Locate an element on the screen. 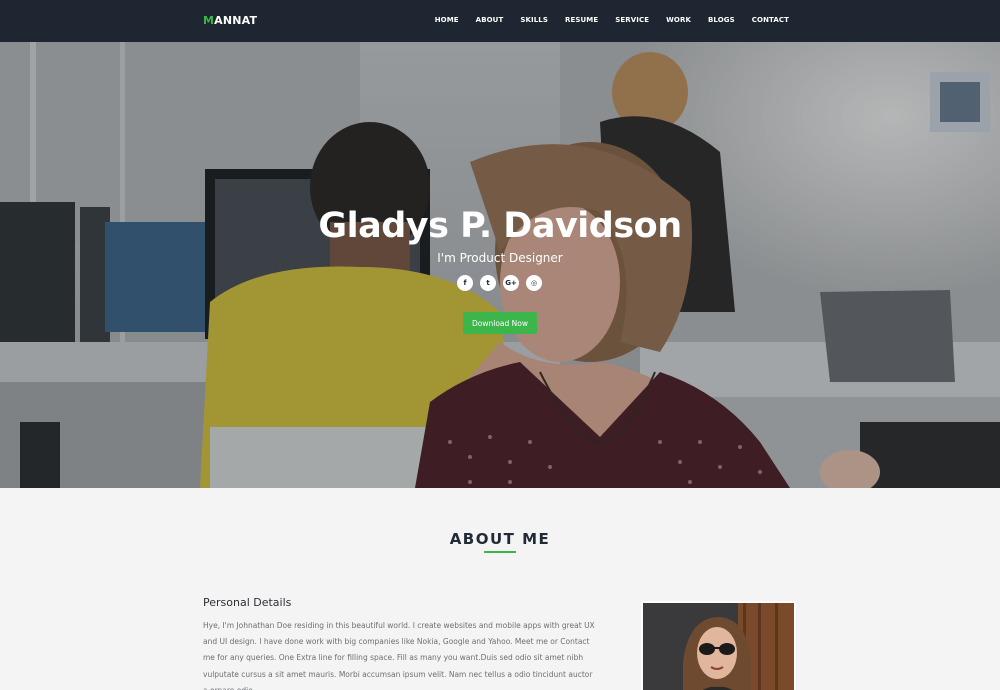 This screenshot has height=690, width=1000. google-plus-icon: G+ is located at coordinates (511, 282).